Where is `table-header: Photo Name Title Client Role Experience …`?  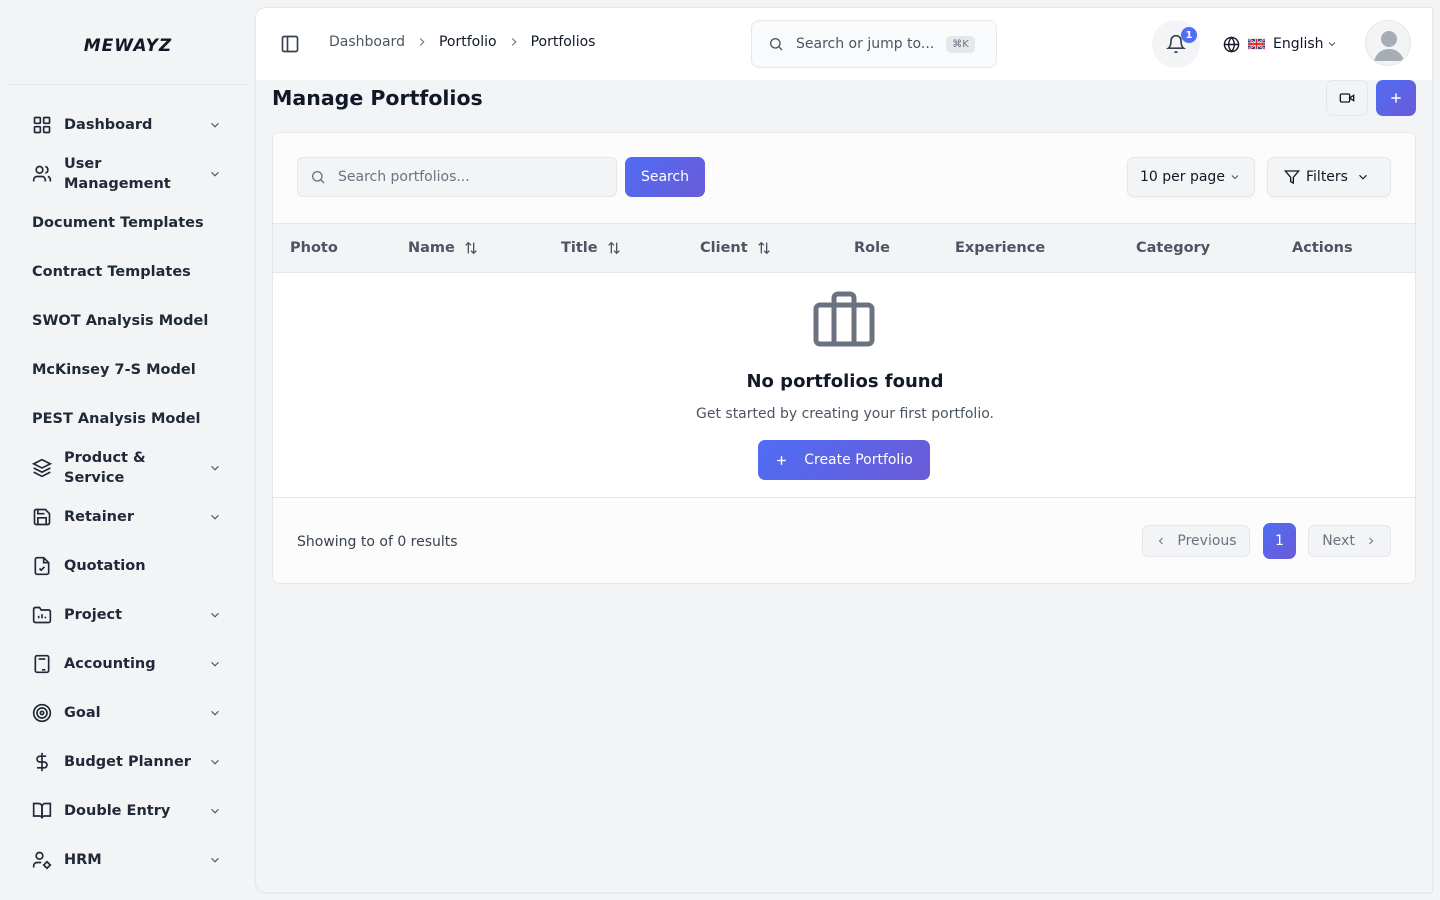
table-header: Photo Name Title Client Role Experience … is located at coordinates (844, 248).